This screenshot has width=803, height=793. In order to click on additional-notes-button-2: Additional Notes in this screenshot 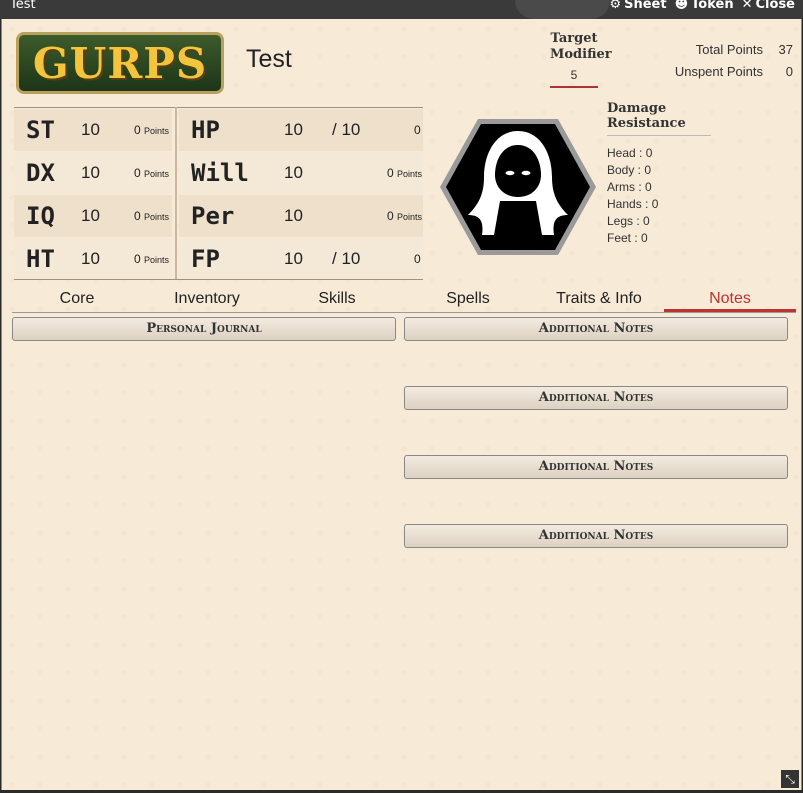, I will do `click(596, 398)`.